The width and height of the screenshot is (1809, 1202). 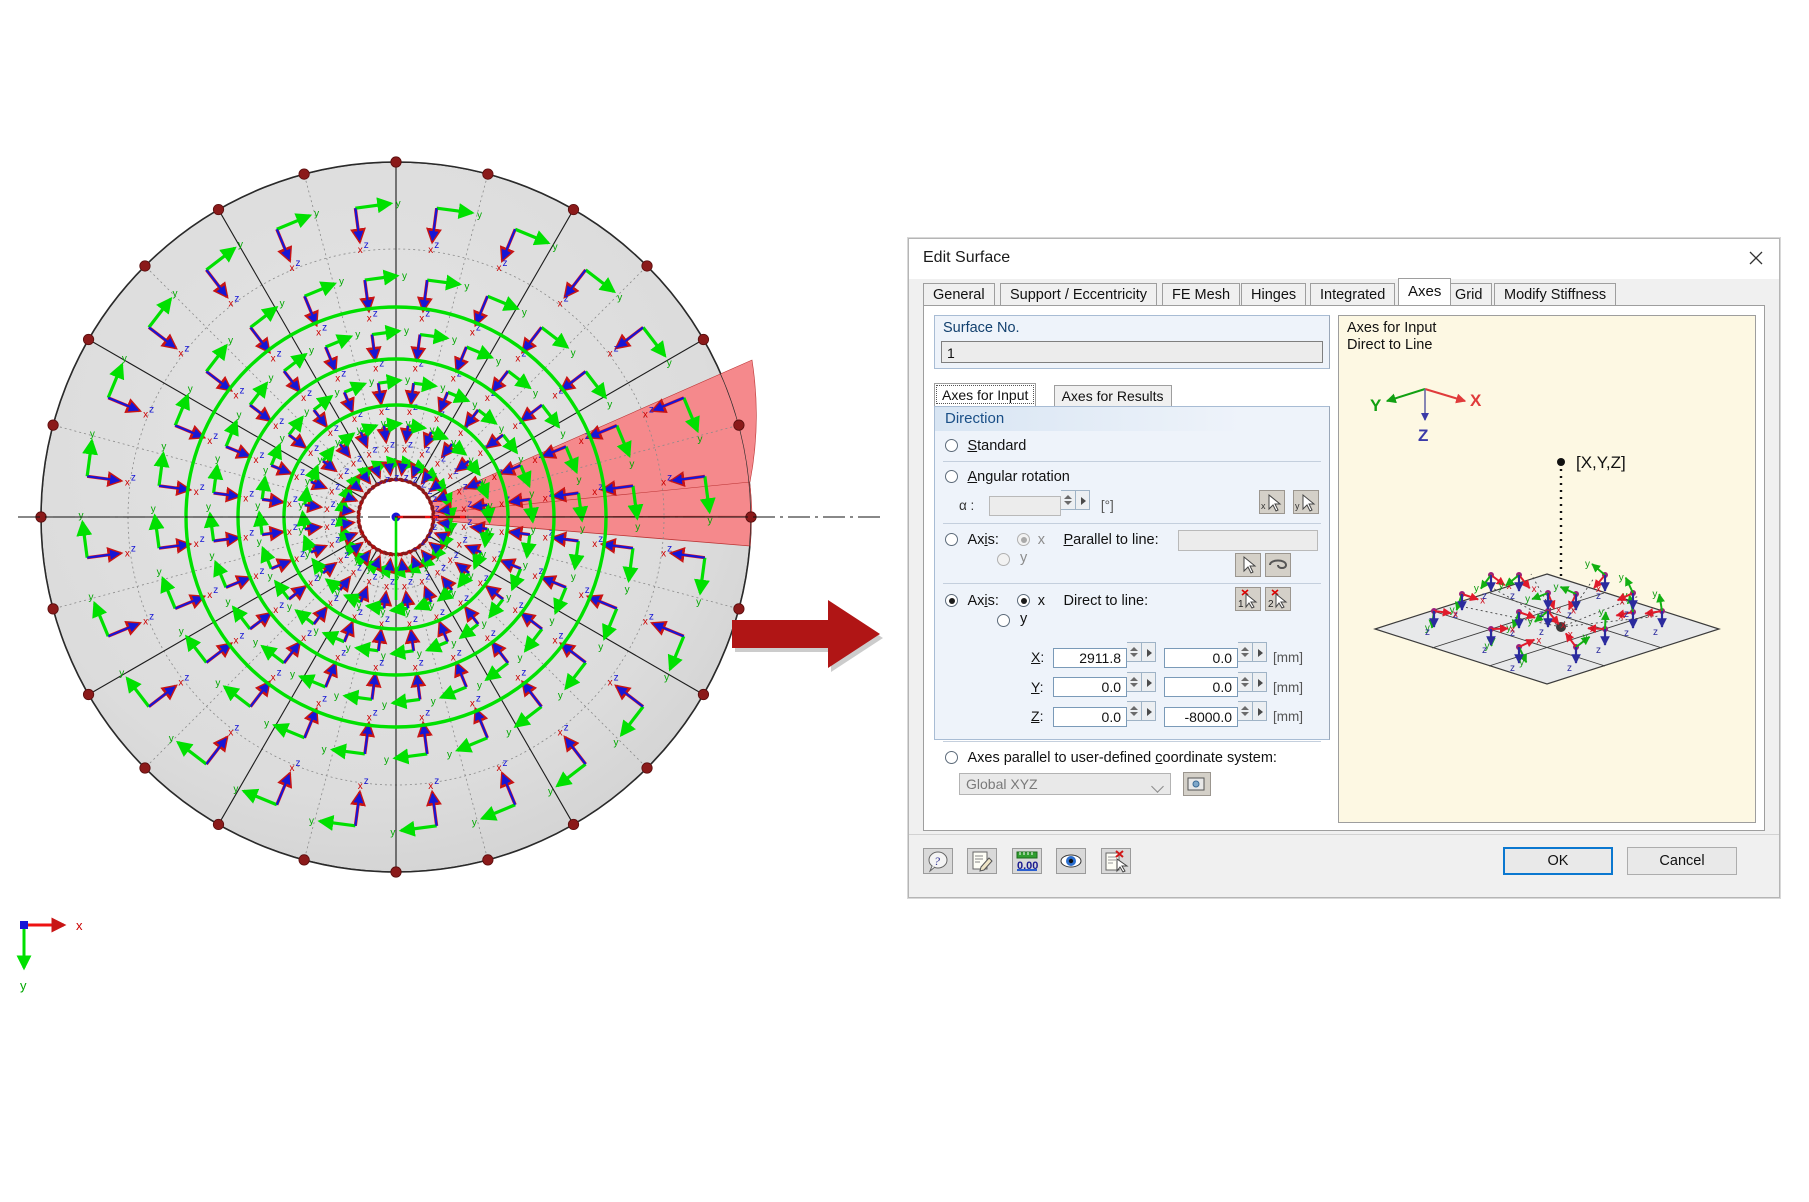 What do you see at coordinates (1555, 294) in the screenshot?
I see `tab-modify-stiffness: Modify Stiffness` at bounding box center [1555, 294].